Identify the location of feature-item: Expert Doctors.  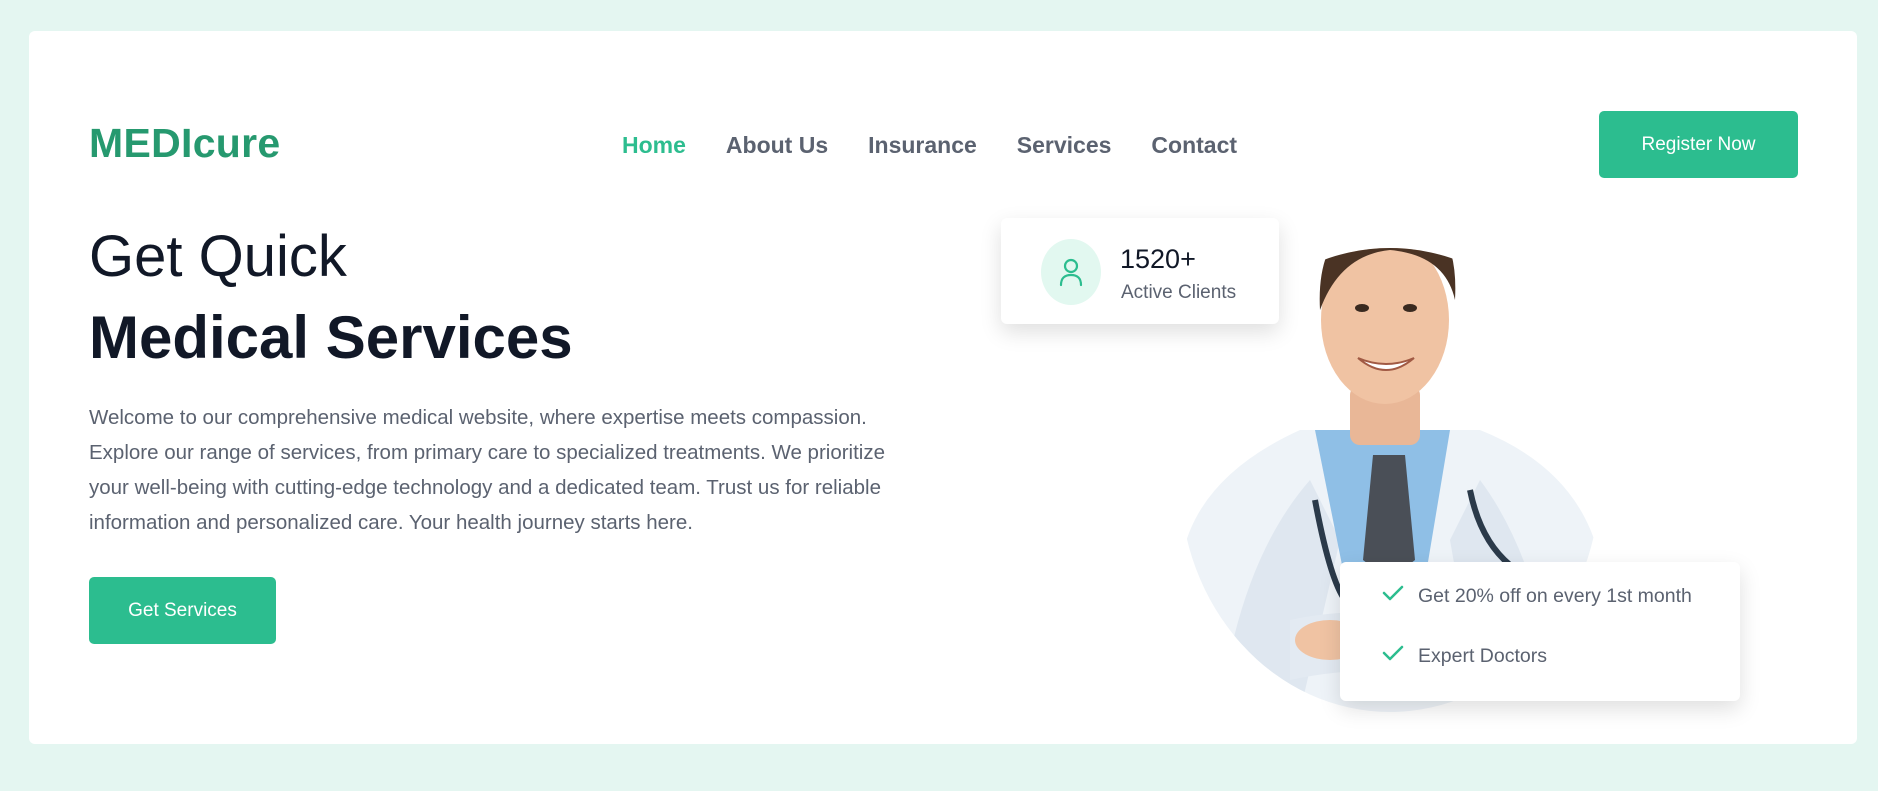
(1464, 656).